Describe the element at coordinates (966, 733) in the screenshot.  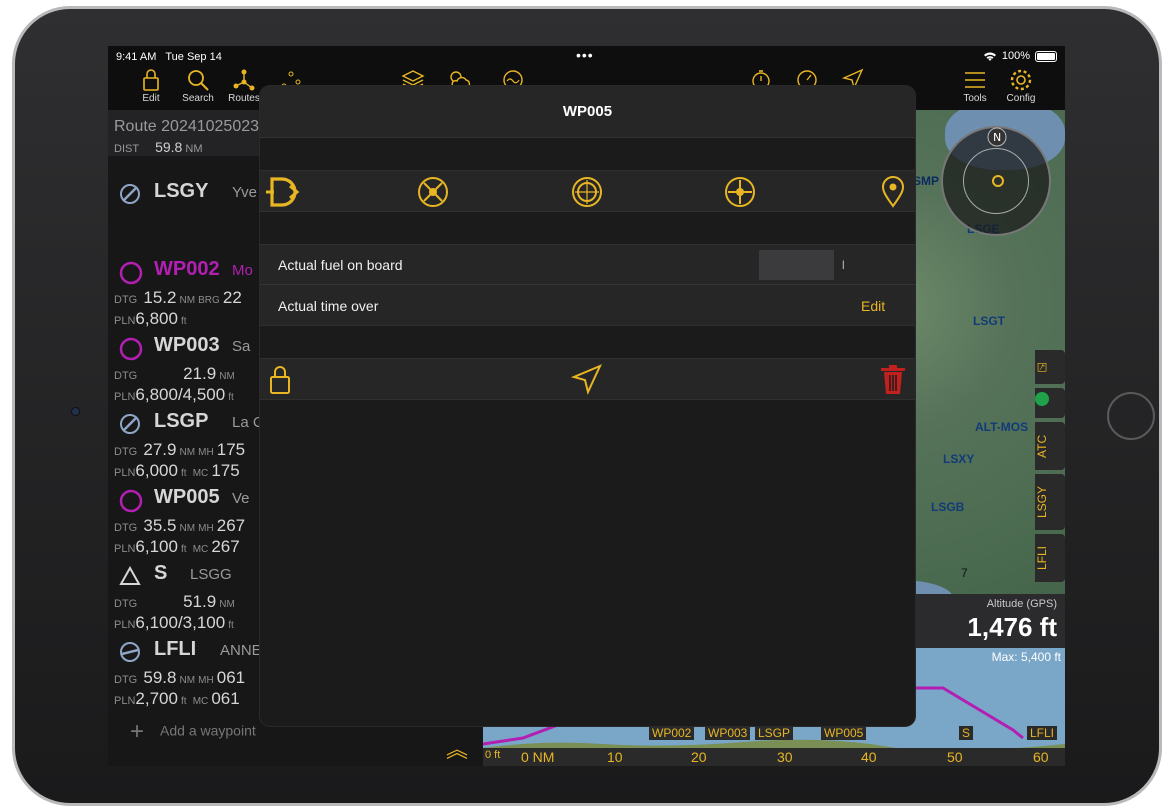
I see `profile-label-s: S` at that location.